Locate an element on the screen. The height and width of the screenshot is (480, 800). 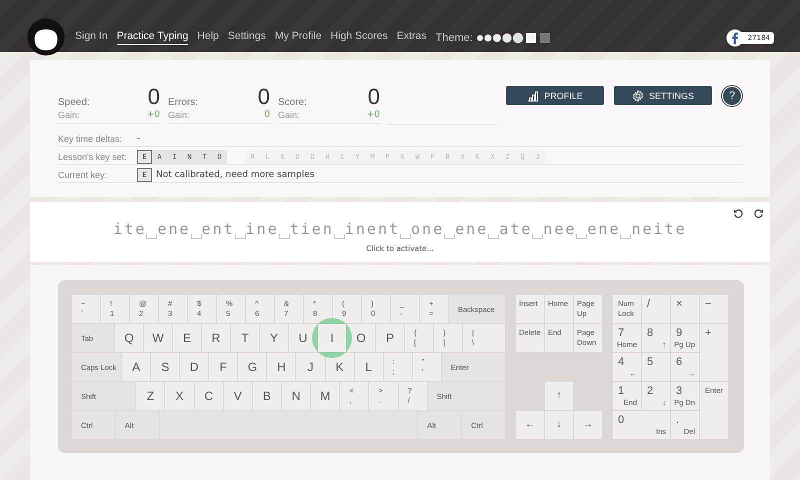
calibration-note: Not calibrated, need more samples is located at coordinates (235, 175).